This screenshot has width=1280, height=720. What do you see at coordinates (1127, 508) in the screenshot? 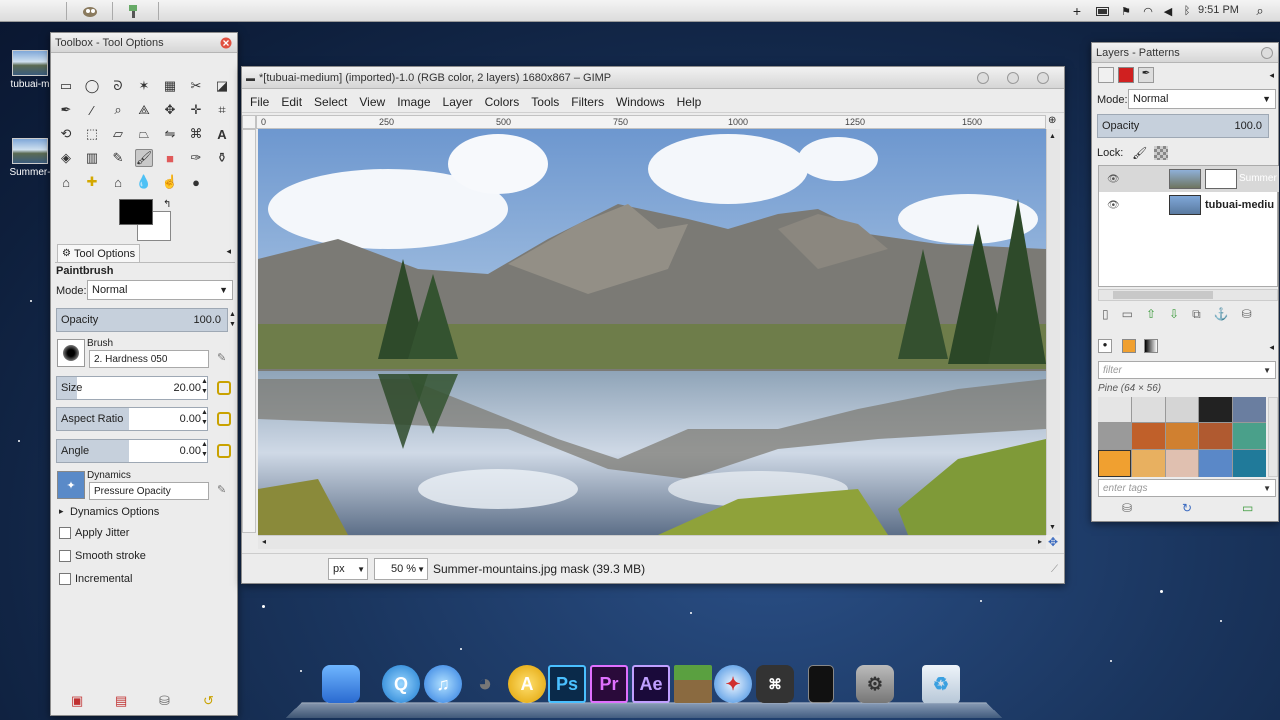
I see `delete-pattern-icon: ⛁` at bounding box center [1127, 508].